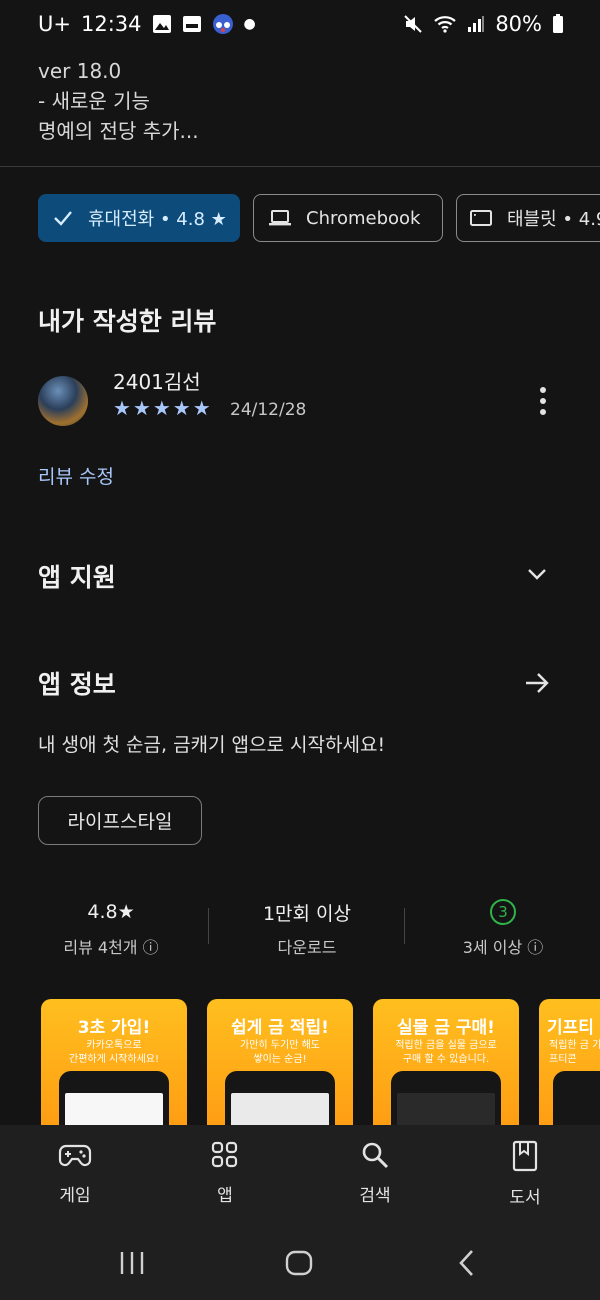 The height and width of the screenshot is (1300, 600). Describe the element at coordinates (75, 1196) in the screenshot. I see `nav-label: 게임` at that location.